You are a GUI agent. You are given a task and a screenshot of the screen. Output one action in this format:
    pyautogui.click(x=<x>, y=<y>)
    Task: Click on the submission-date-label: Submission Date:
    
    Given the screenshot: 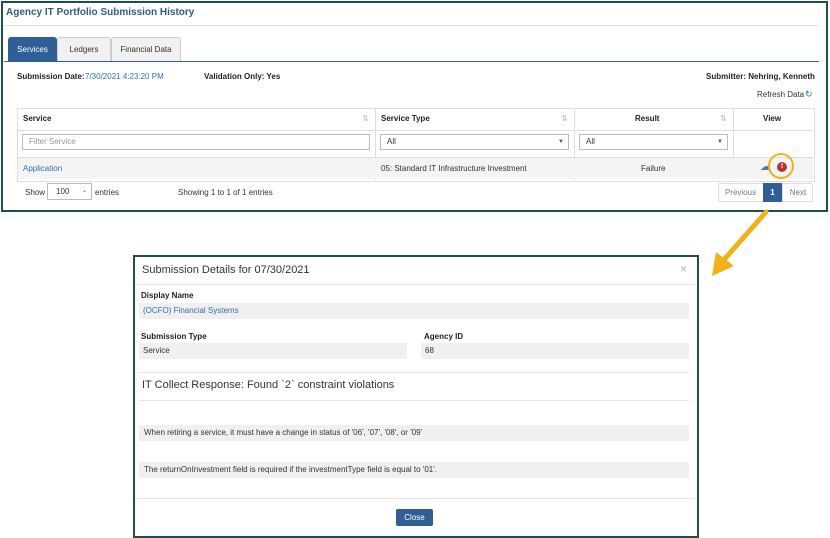 What is the action you would take?
    pyautogui.click(x=51, y=76)
    